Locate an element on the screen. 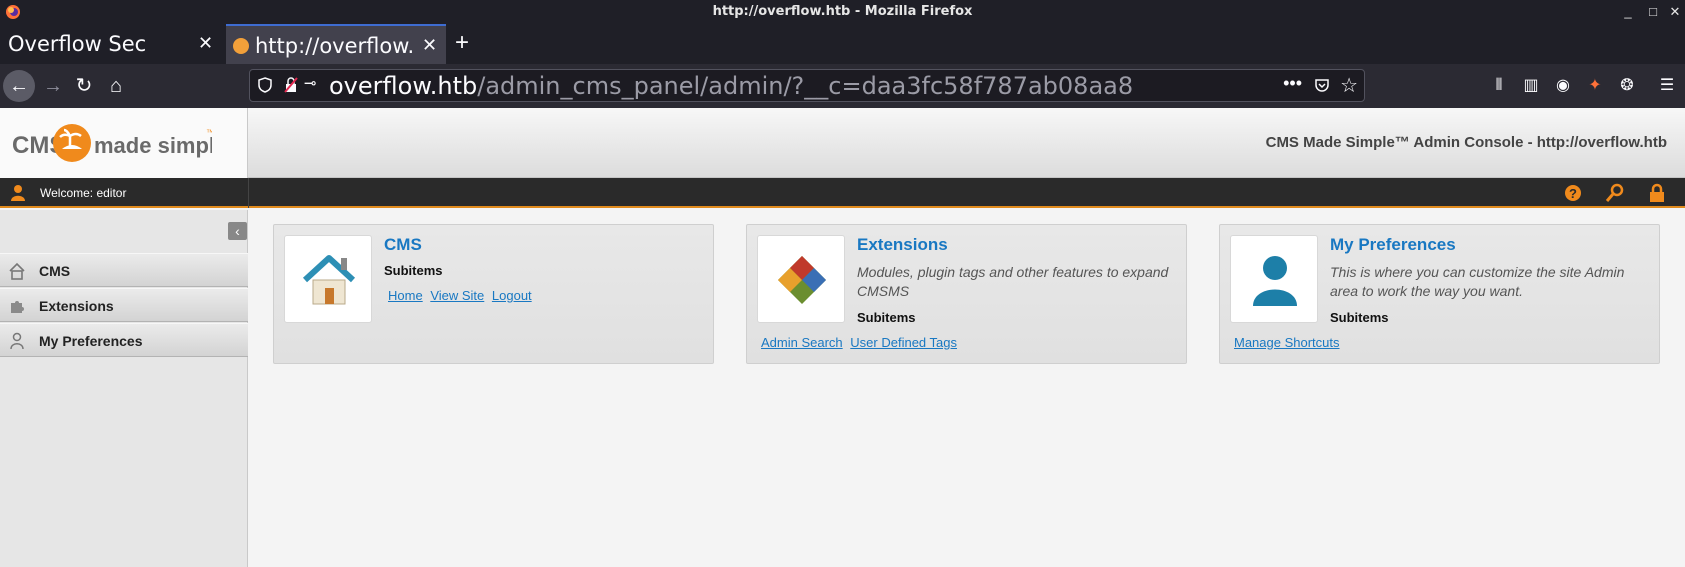 This screenshot has height=567, width=1685. sidebar-item-extensions: Extensions is located at coordinates (124, 305).